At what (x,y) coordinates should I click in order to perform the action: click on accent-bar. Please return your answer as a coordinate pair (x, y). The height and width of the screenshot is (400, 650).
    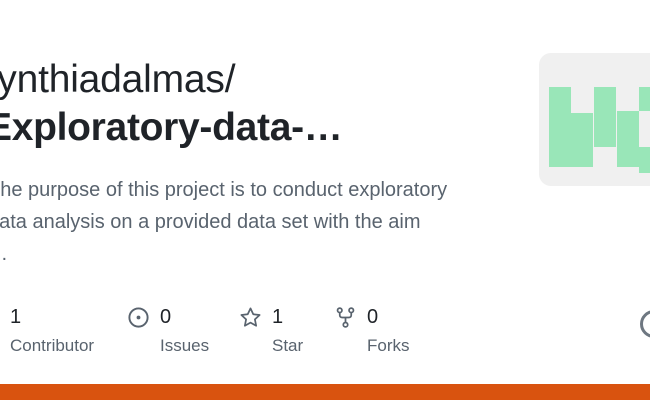
    Looking at the image, I should click on (325, 392).